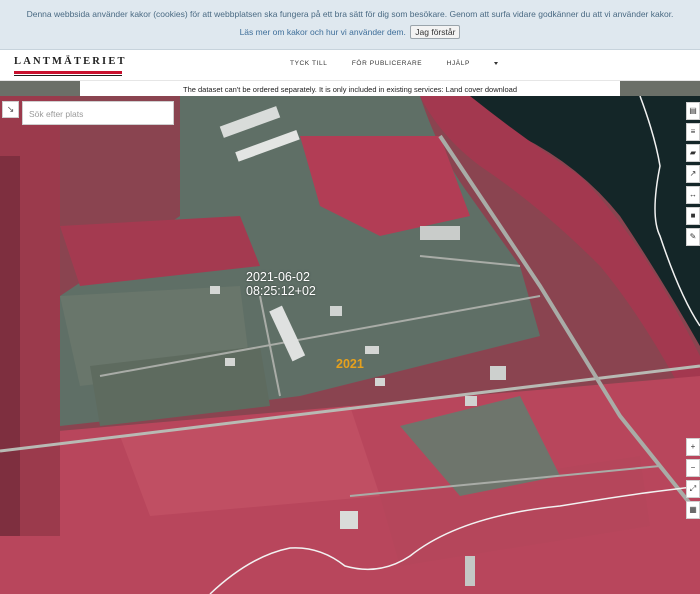 Image resolution: width=700 pixels, height=594 pixels. Describe the element at coordinates (308, 63) in the screenshot. I see `nav-feedback: TYCK TILL` at that location.